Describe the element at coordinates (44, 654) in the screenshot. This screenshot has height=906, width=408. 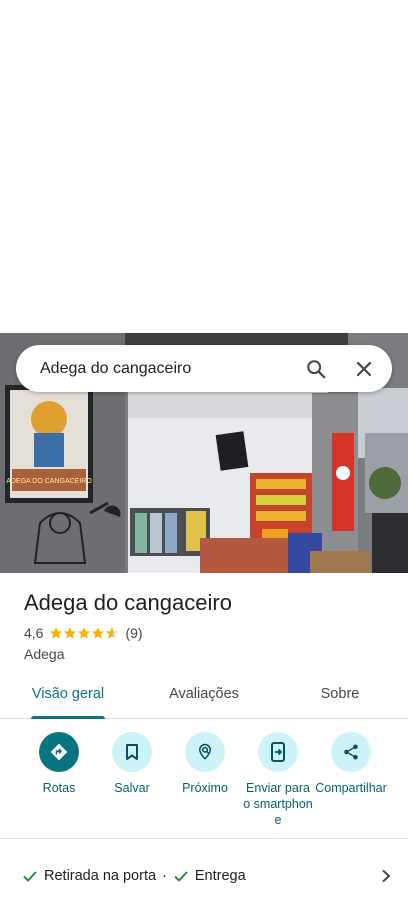
I see `place-category: Adega` at that location.